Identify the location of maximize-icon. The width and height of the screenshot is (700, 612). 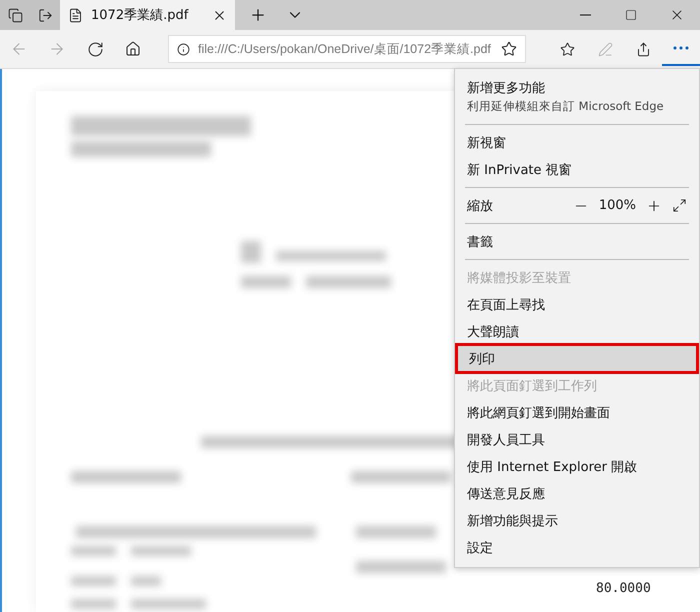
(631, 15).